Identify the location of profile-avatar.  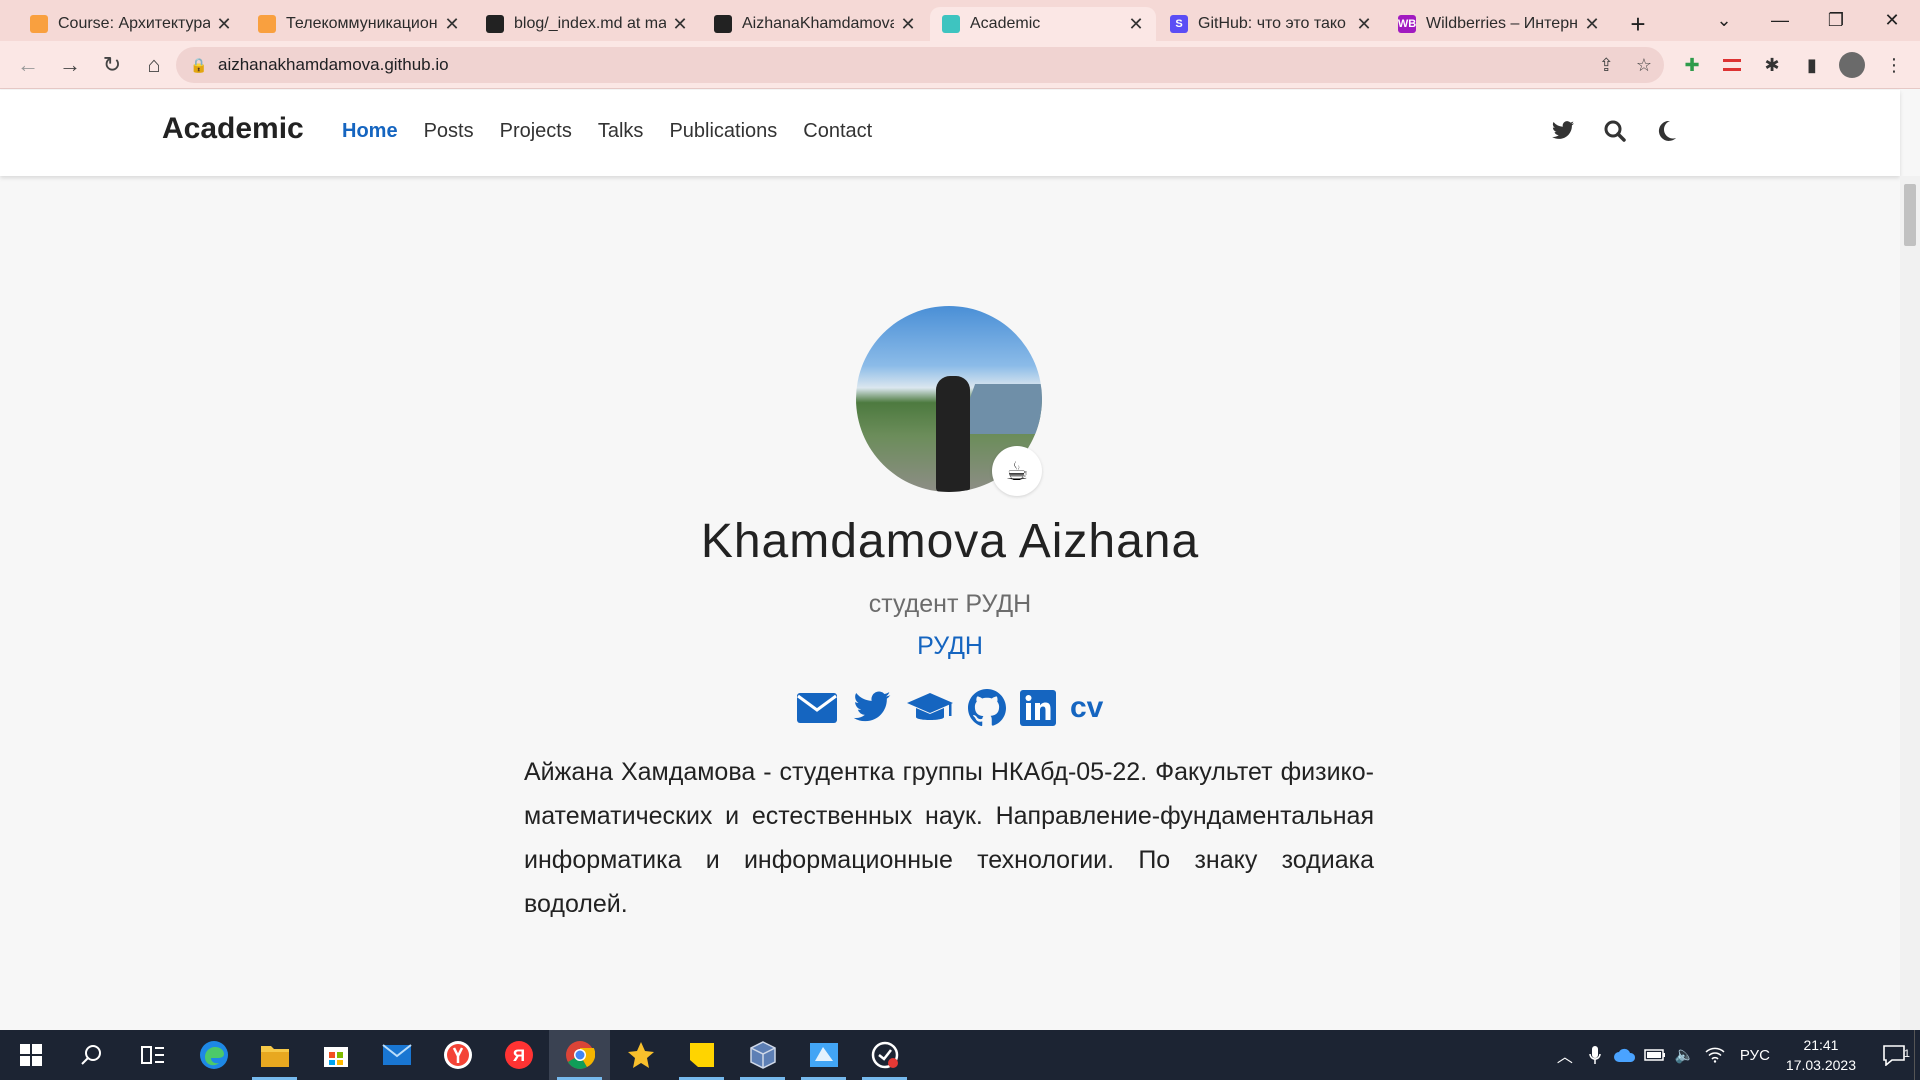
(1852, 65).